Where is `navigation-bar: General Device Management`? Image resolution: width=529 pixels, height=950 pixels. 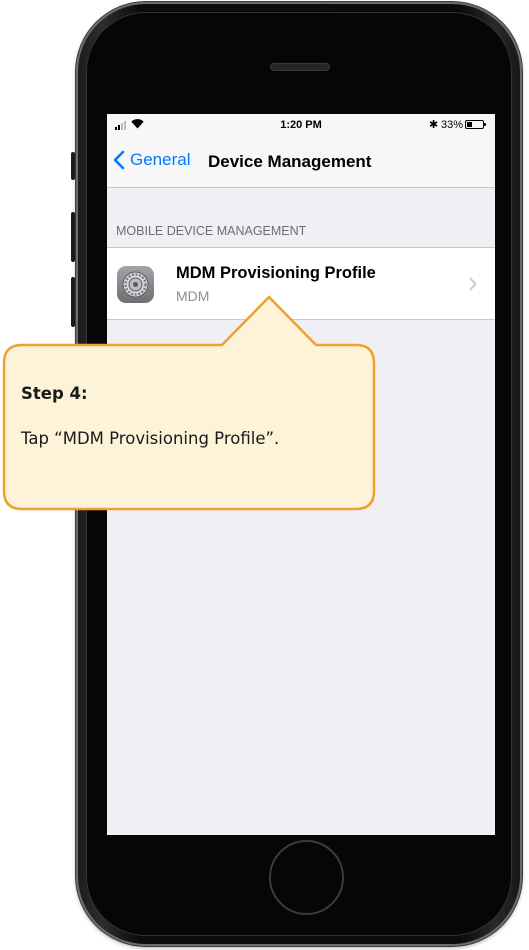
navigation-bar: General Device Management is located at coordinates (301, 162).